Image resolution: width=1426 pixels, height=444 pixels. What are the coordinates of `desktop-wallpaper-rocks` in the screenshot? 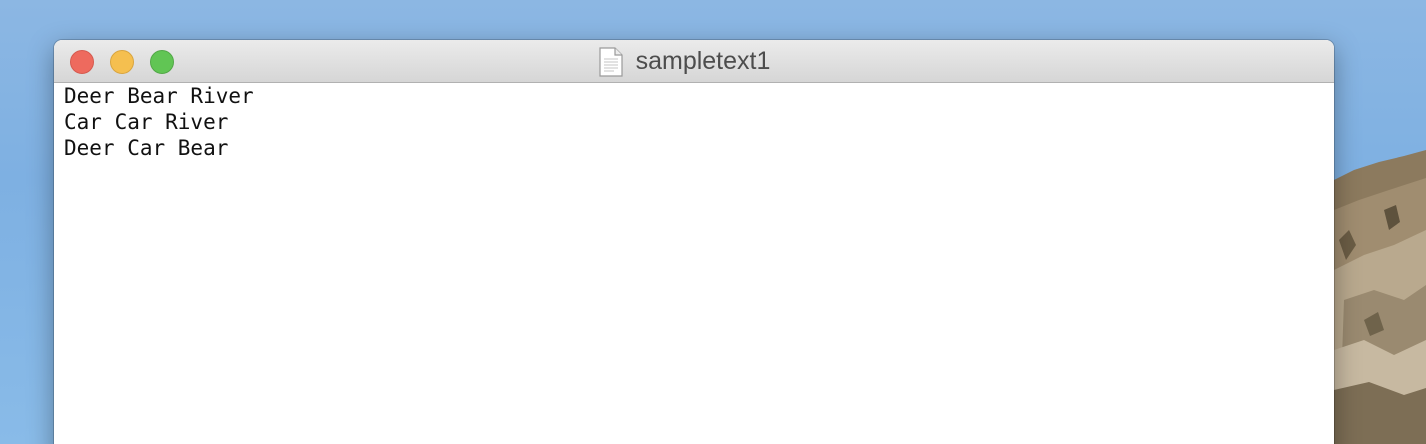 It's located at (1380, 297).